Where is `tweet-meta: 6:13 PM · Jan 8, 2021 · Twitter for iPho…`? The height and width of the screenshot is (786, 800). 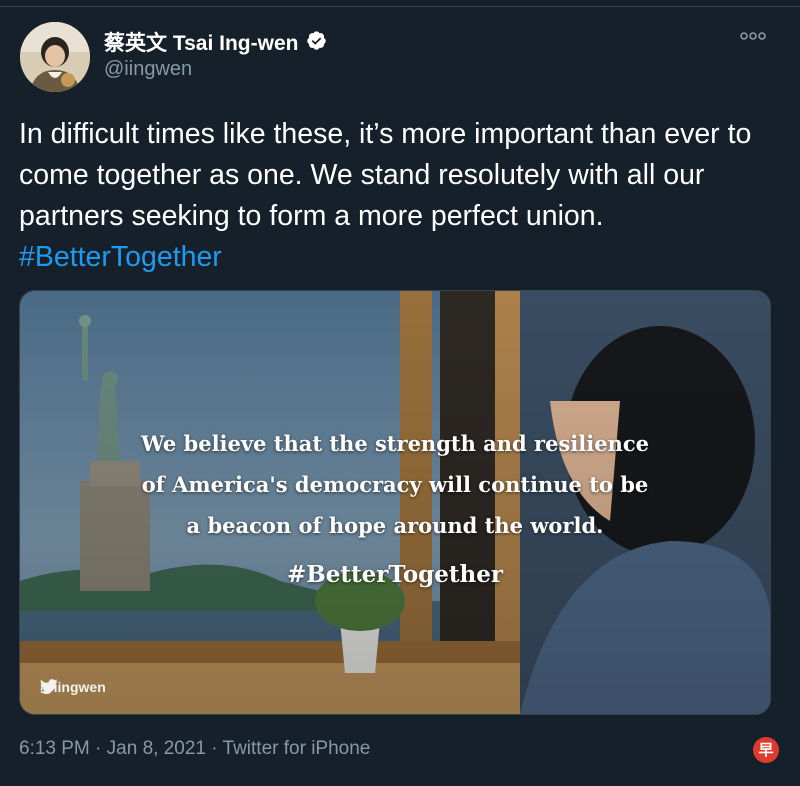 tweet-meta: 6:13 PM · Jan 8, 2021 · Twitter for iPho… is located at coordinates (194, 749).